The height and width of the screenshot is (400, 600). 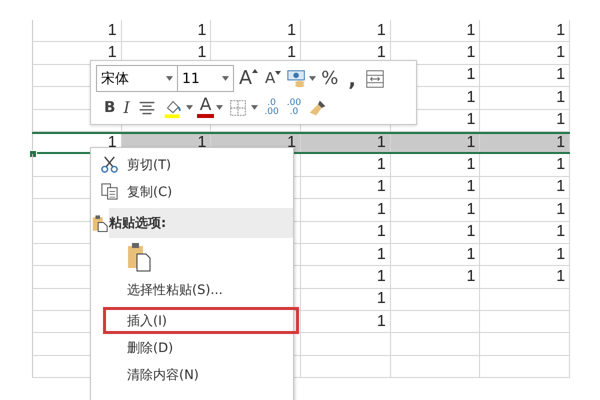 I want to click on shrink-font-button: A, so click(x=273, y=78).